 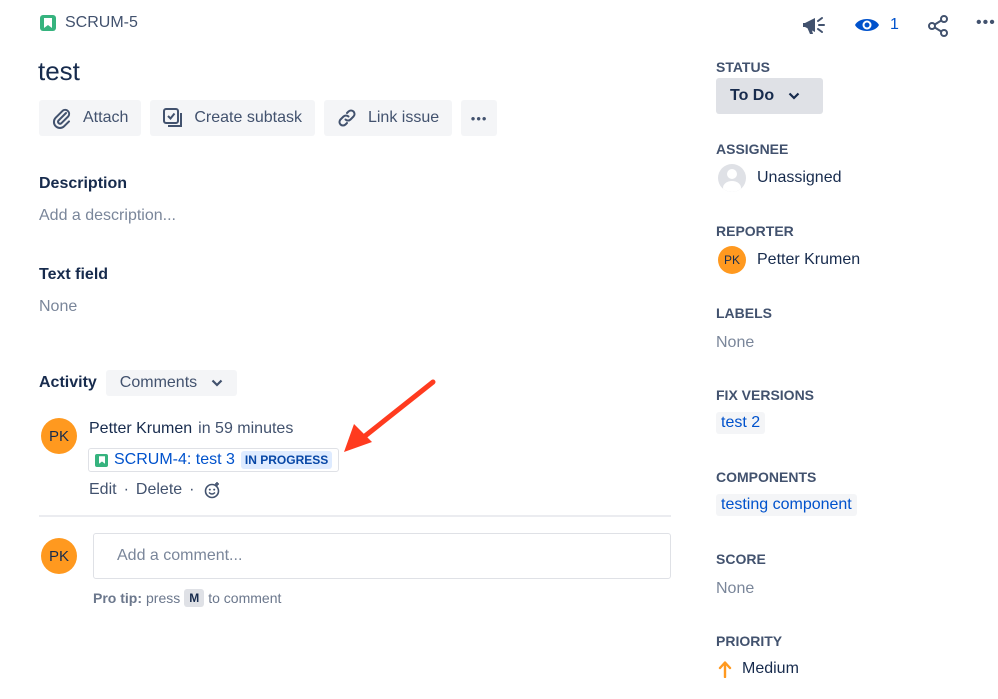 What do you see at coordinates (59, 436) in the screenshot?
I see `comment-author-avatar: PK` at bounding box center [59, 436].